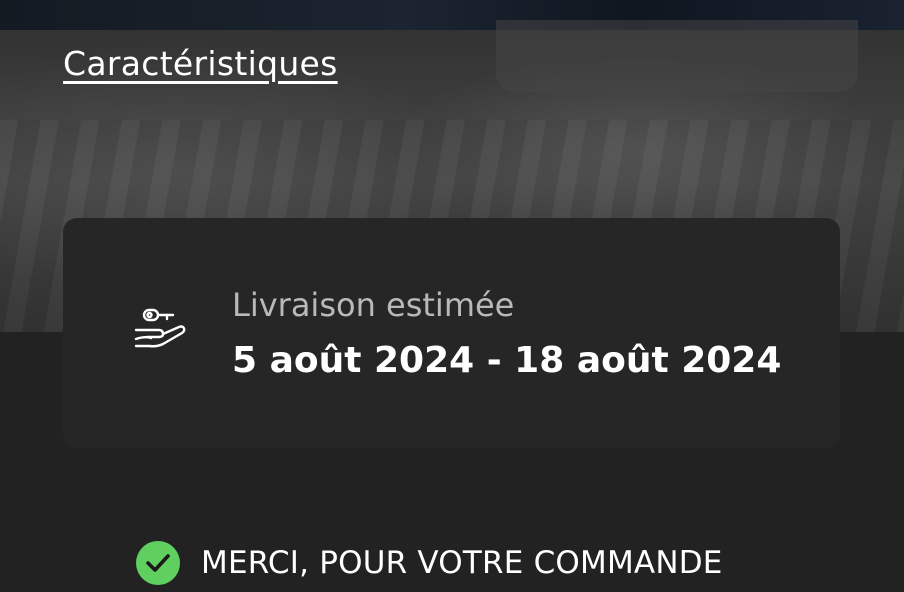 The width and height of the screenshot is (904, 592). Describe the element at coordinates (462, 563) in the screenshot. I see `order-confirmation-message: MERCI, POUR VOTRE COMMANDE` at that location.